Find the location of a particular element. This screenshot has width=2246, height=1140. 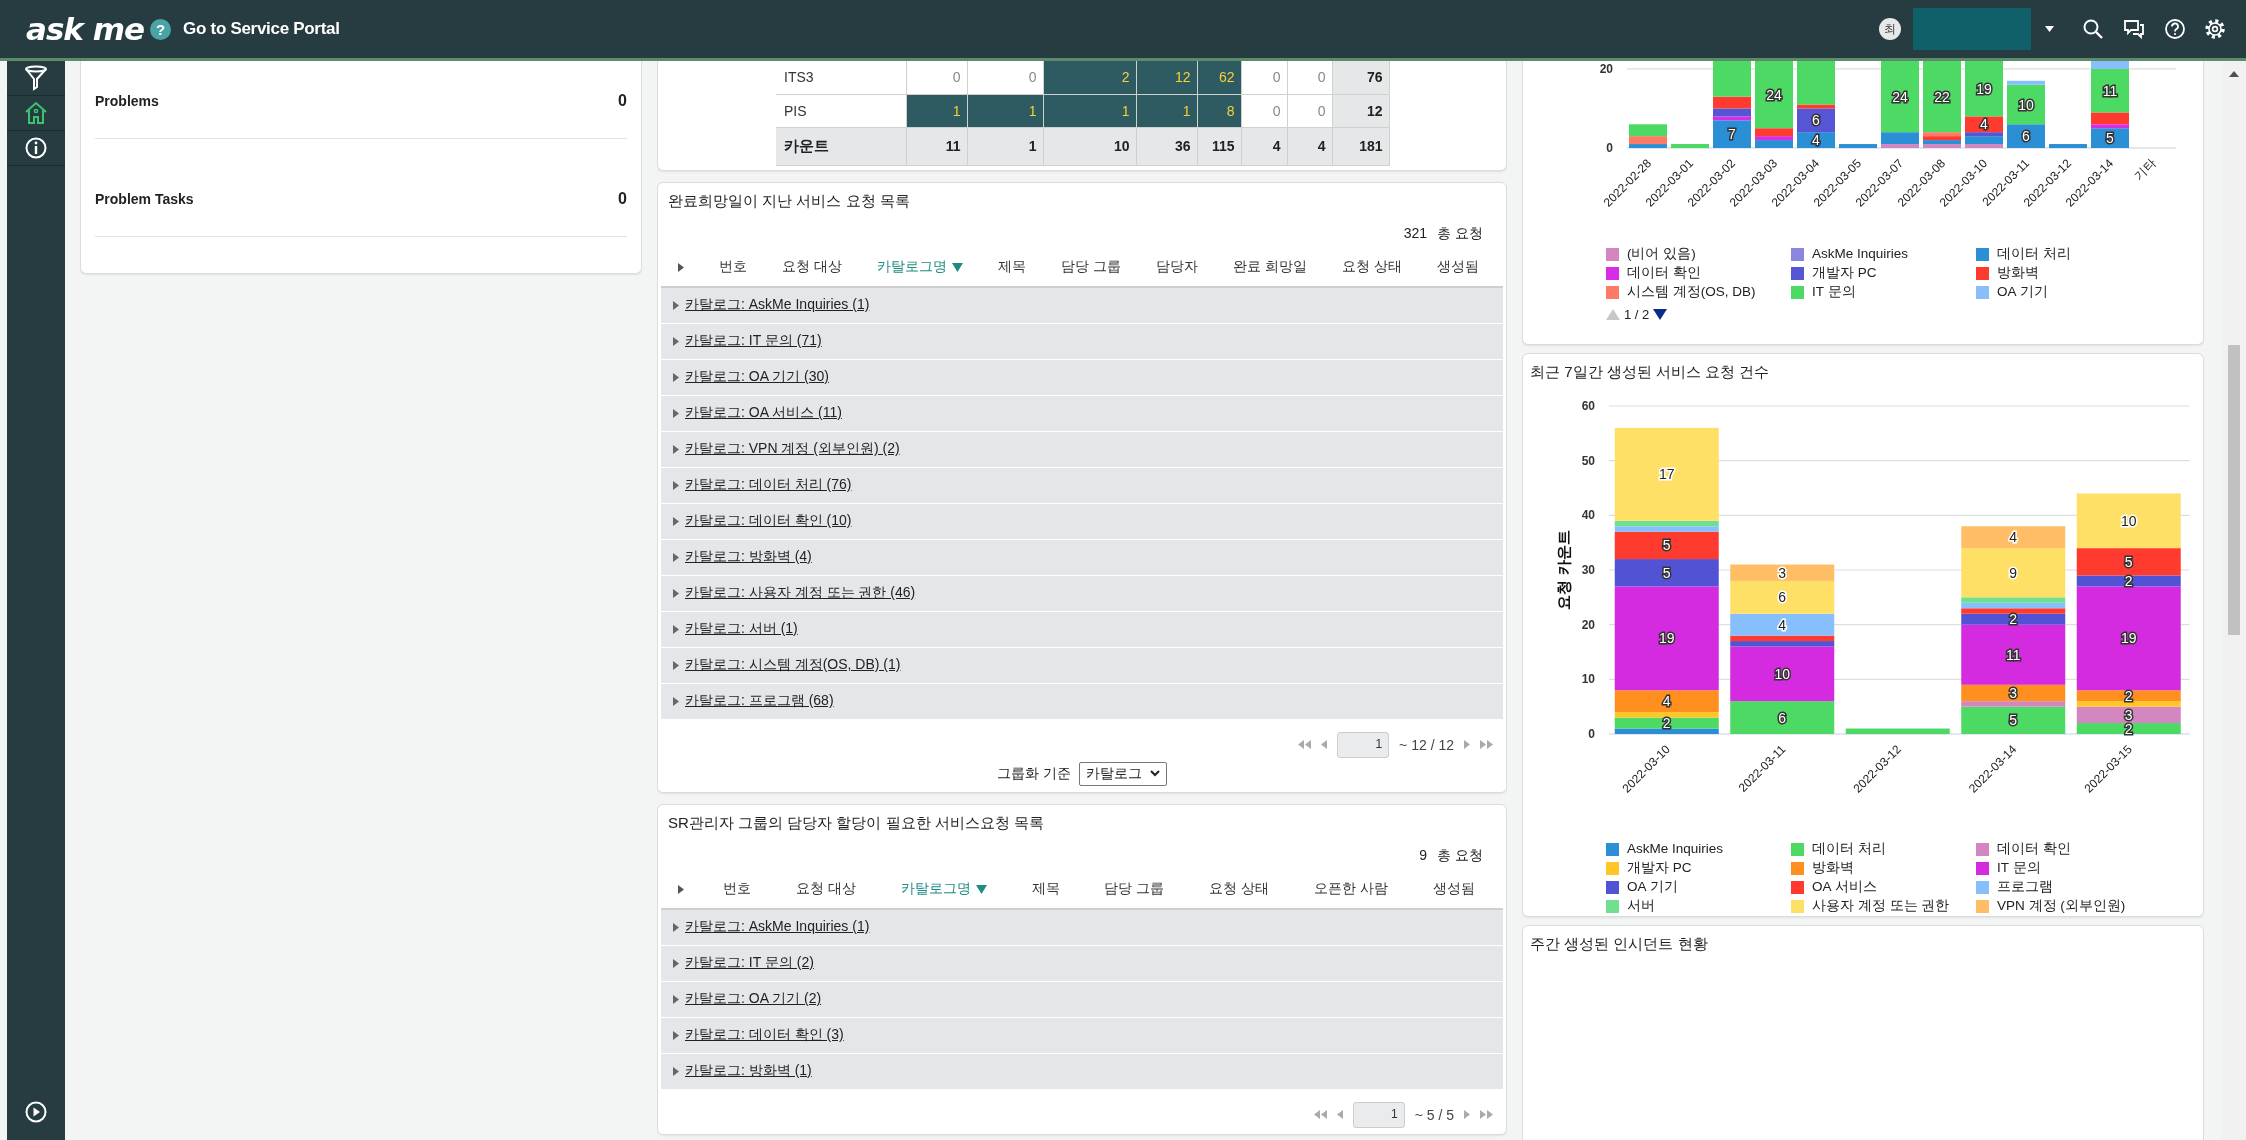

legend-label: 사용자 계정 또는 권한 is located at coordinates (1881, 906).